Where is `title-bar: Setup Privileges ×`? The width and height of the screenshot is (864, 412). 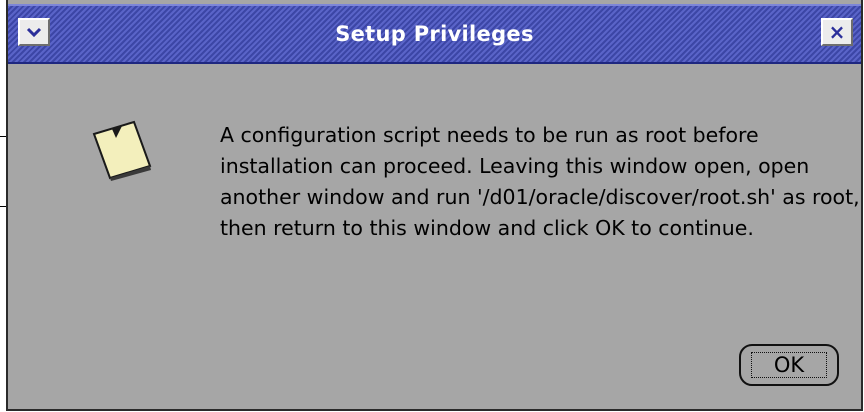
title-bar: Setup Privileges × is located at coordinates (434, 34).